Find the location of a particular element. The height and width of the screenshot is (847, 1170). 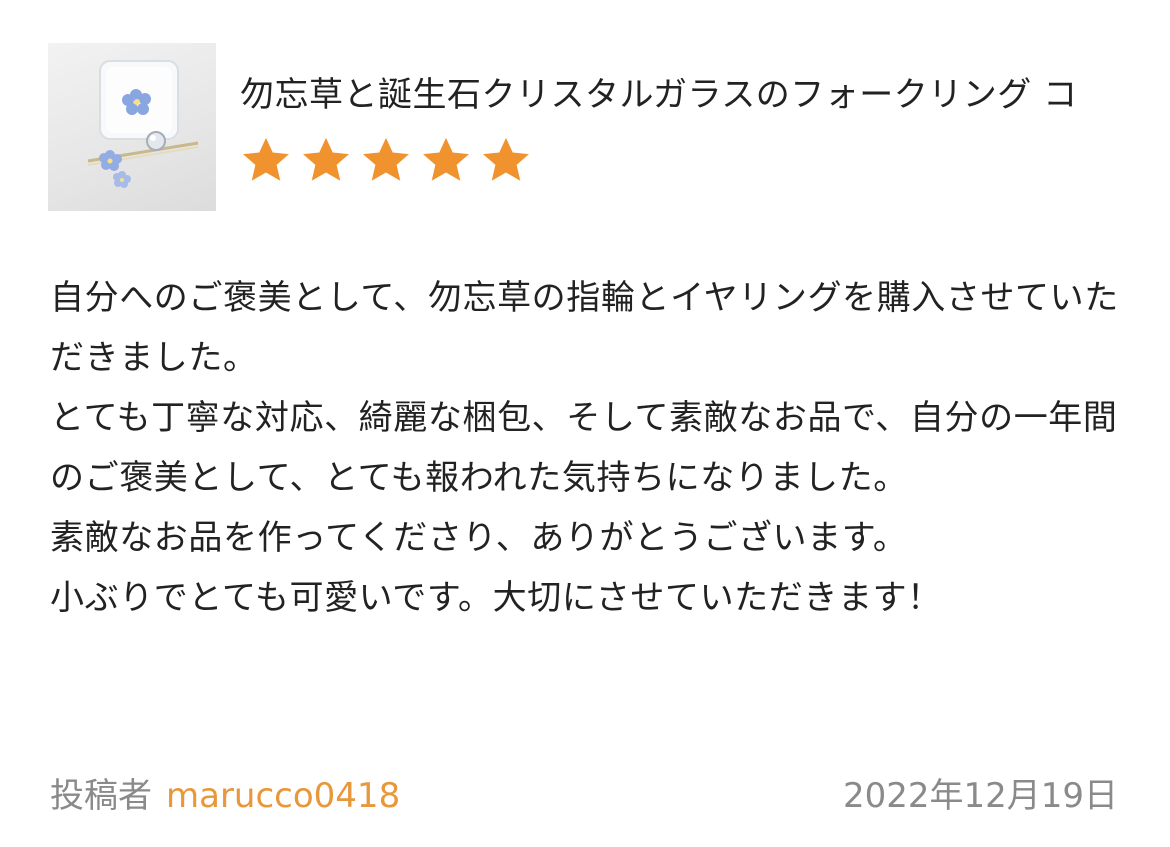

post-date: 2022年12月19日 is located at coordinates (980, 796).